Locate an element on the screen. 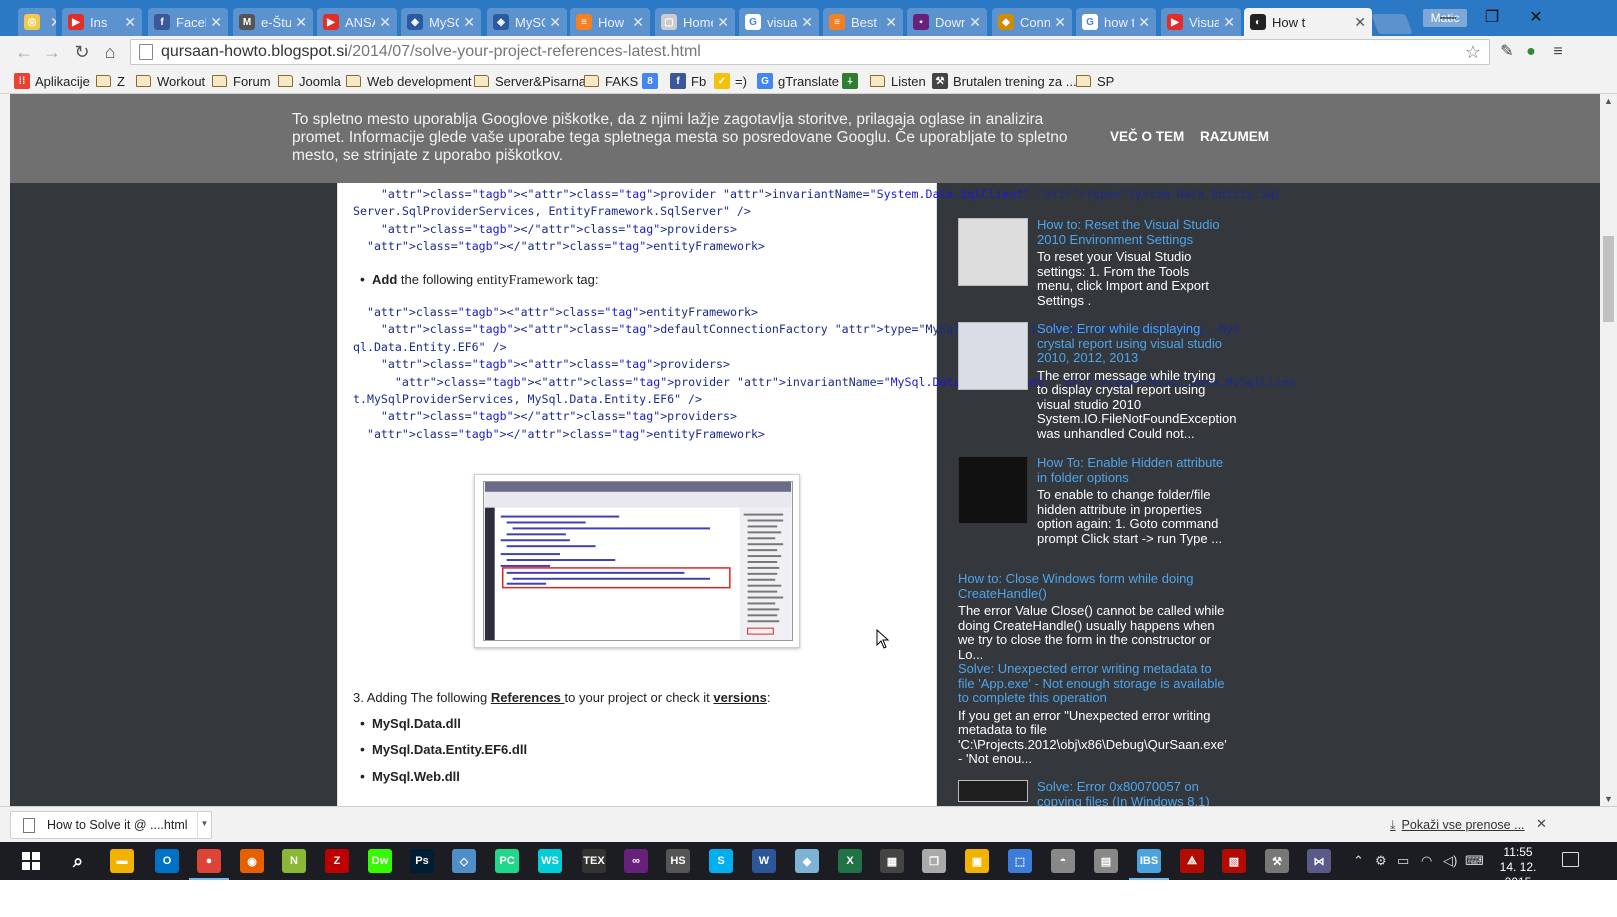 Image resolution: width=1617 pixels, height=917 pixels. windows-start-icon is located at coordinates (31, 861).